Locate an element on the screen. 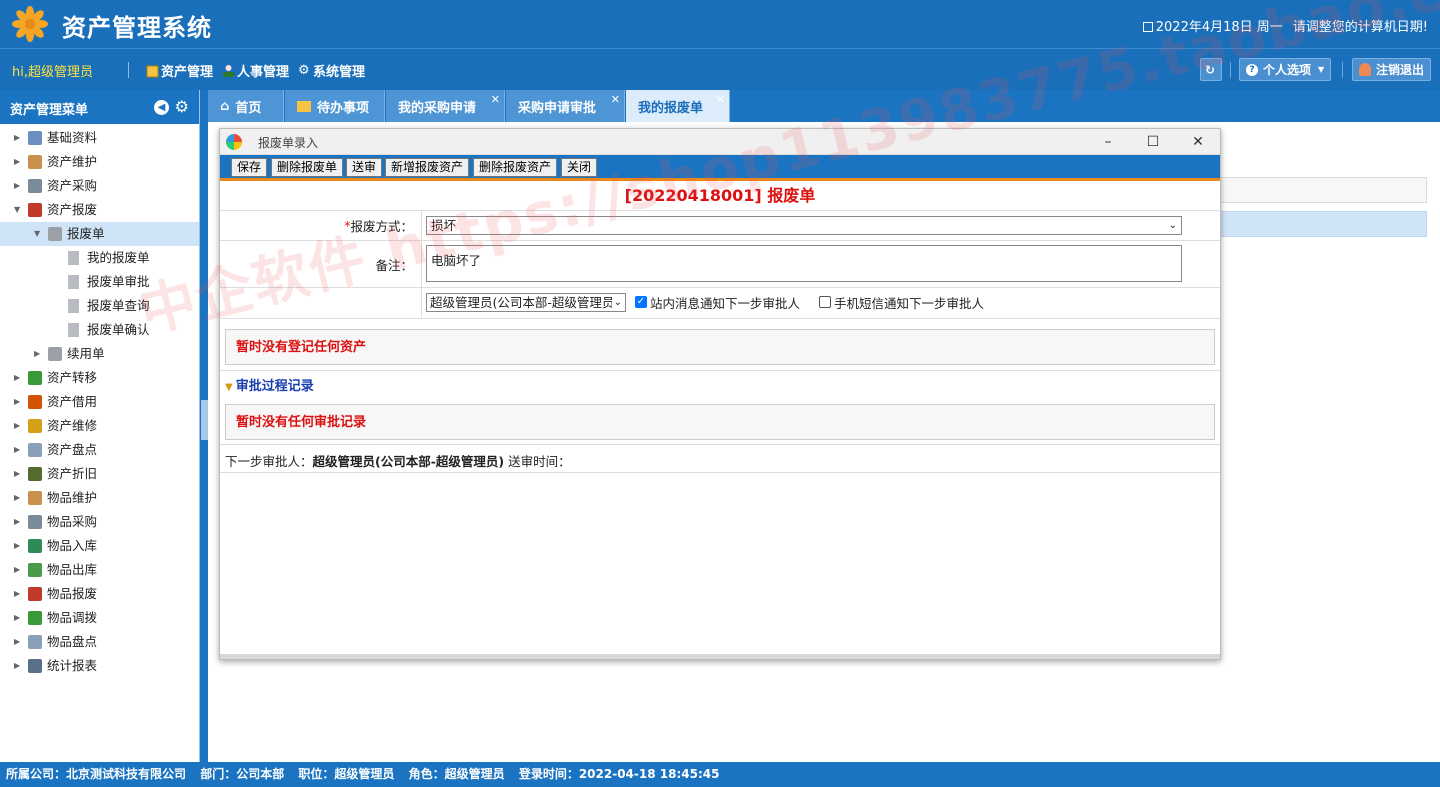 The height and width of the screenshot is (787, 1440). logout-button: 注销退出 is located at coordinates (1392, 69).